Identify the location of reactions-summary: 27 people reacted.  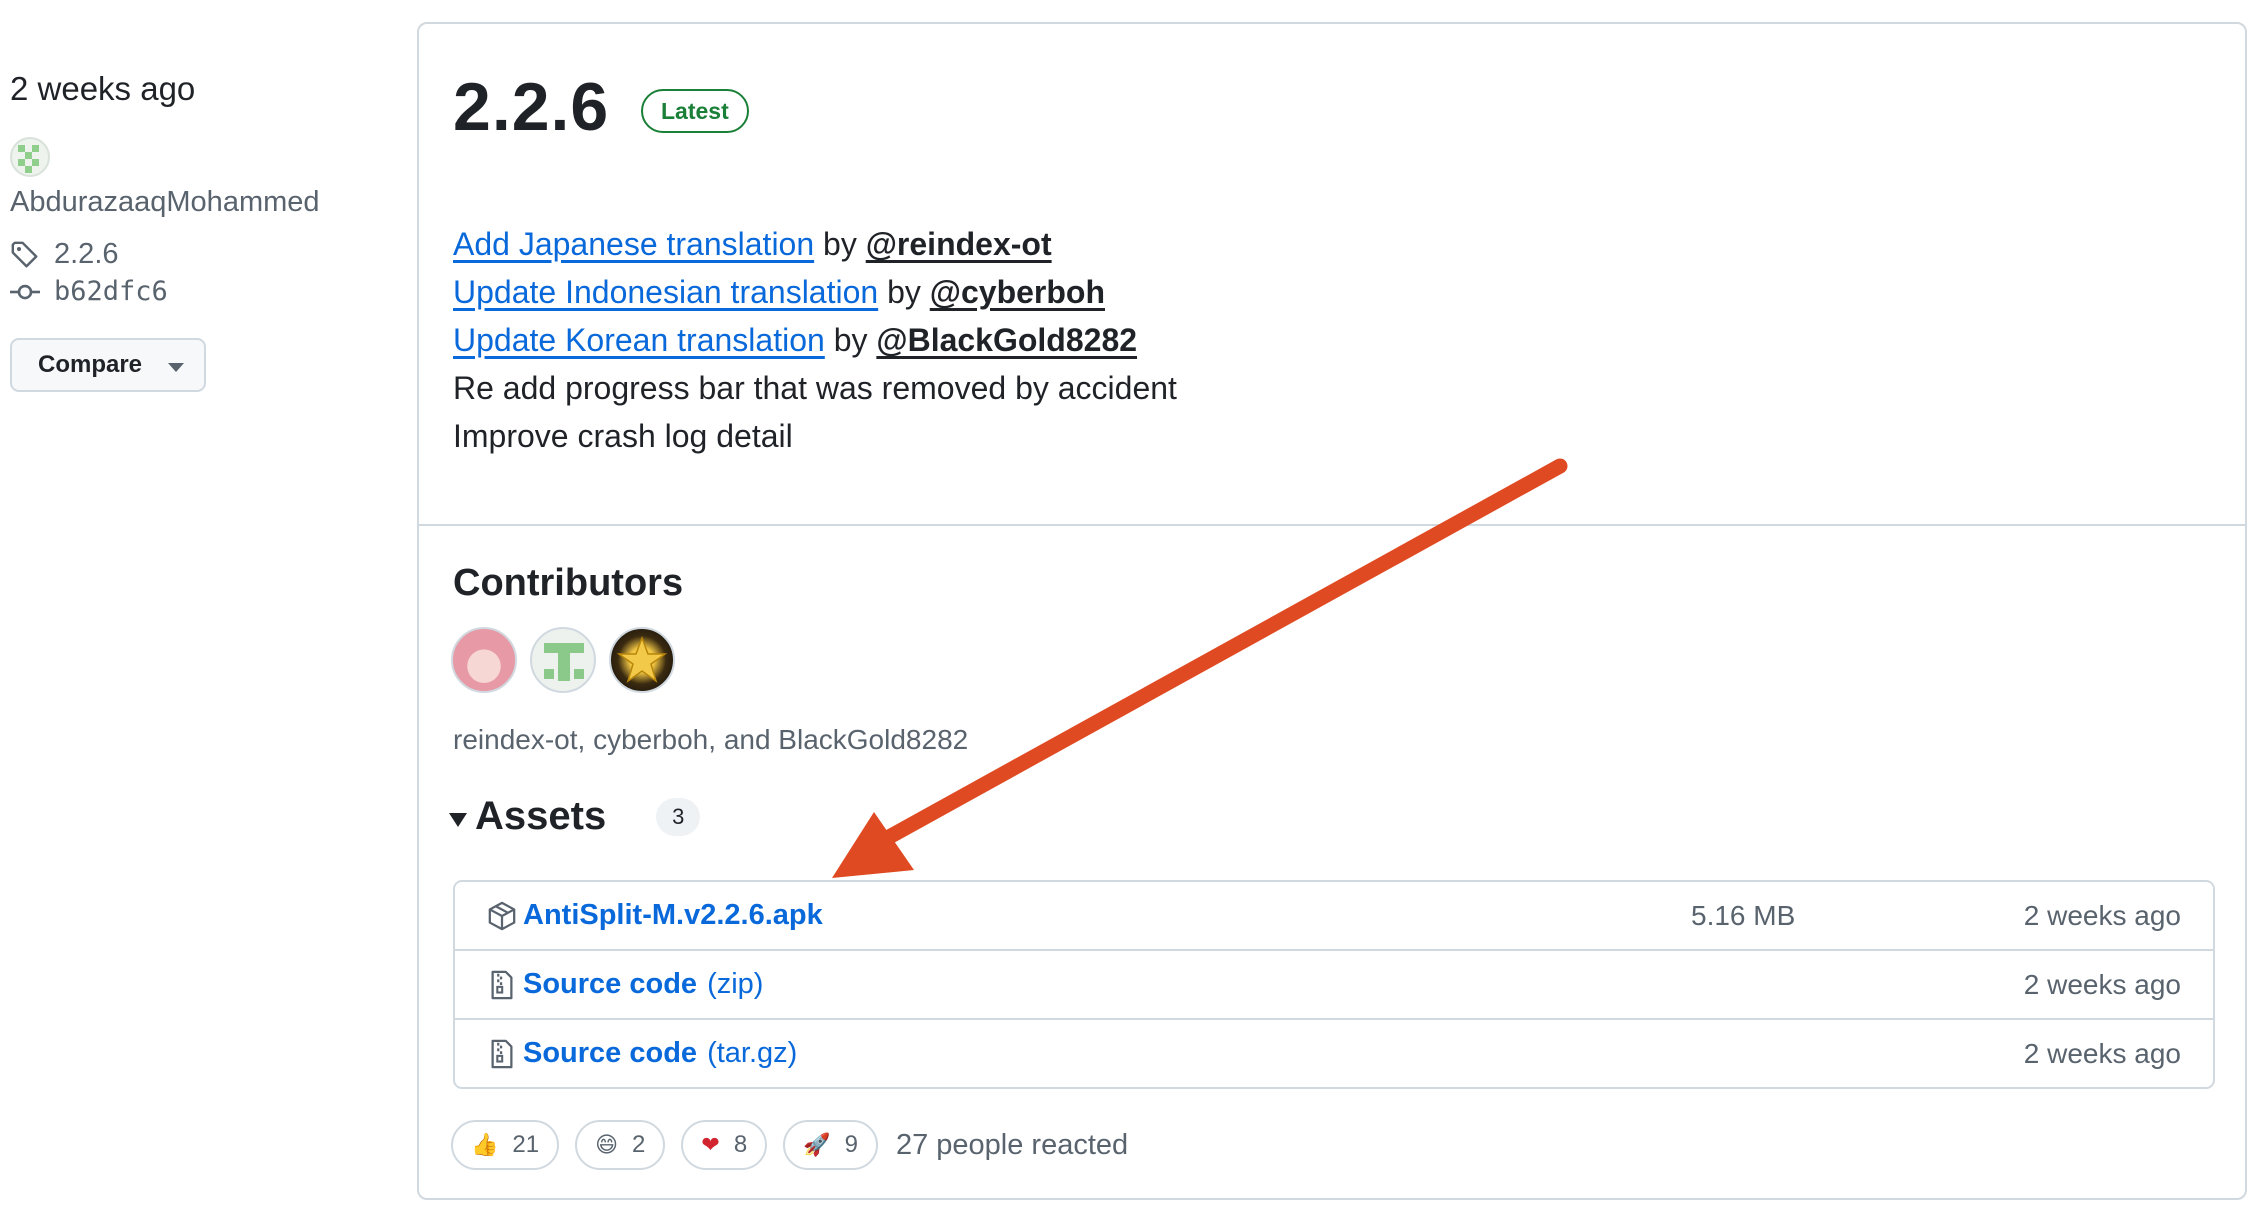
(1012, 1145).